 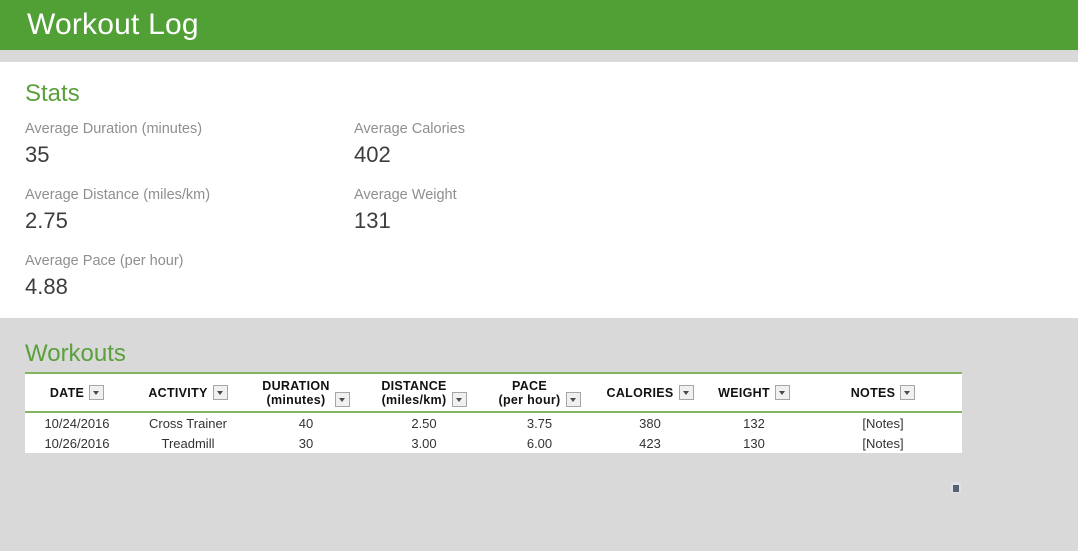 I want to click on column-header-distance: DISTANCE (miles/km), so click(x=424, y=392).